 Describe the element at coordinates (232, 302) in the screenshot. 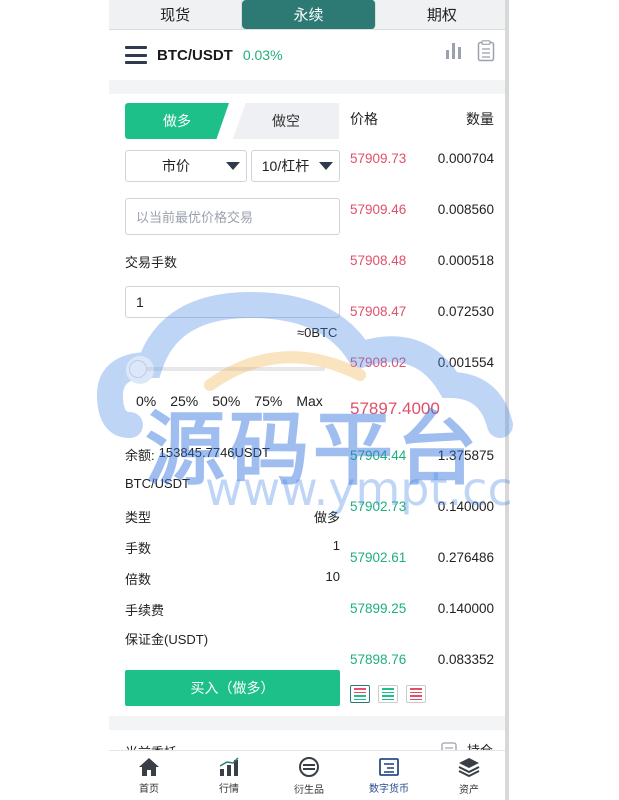

I see `quantity-input: 1` at that location.